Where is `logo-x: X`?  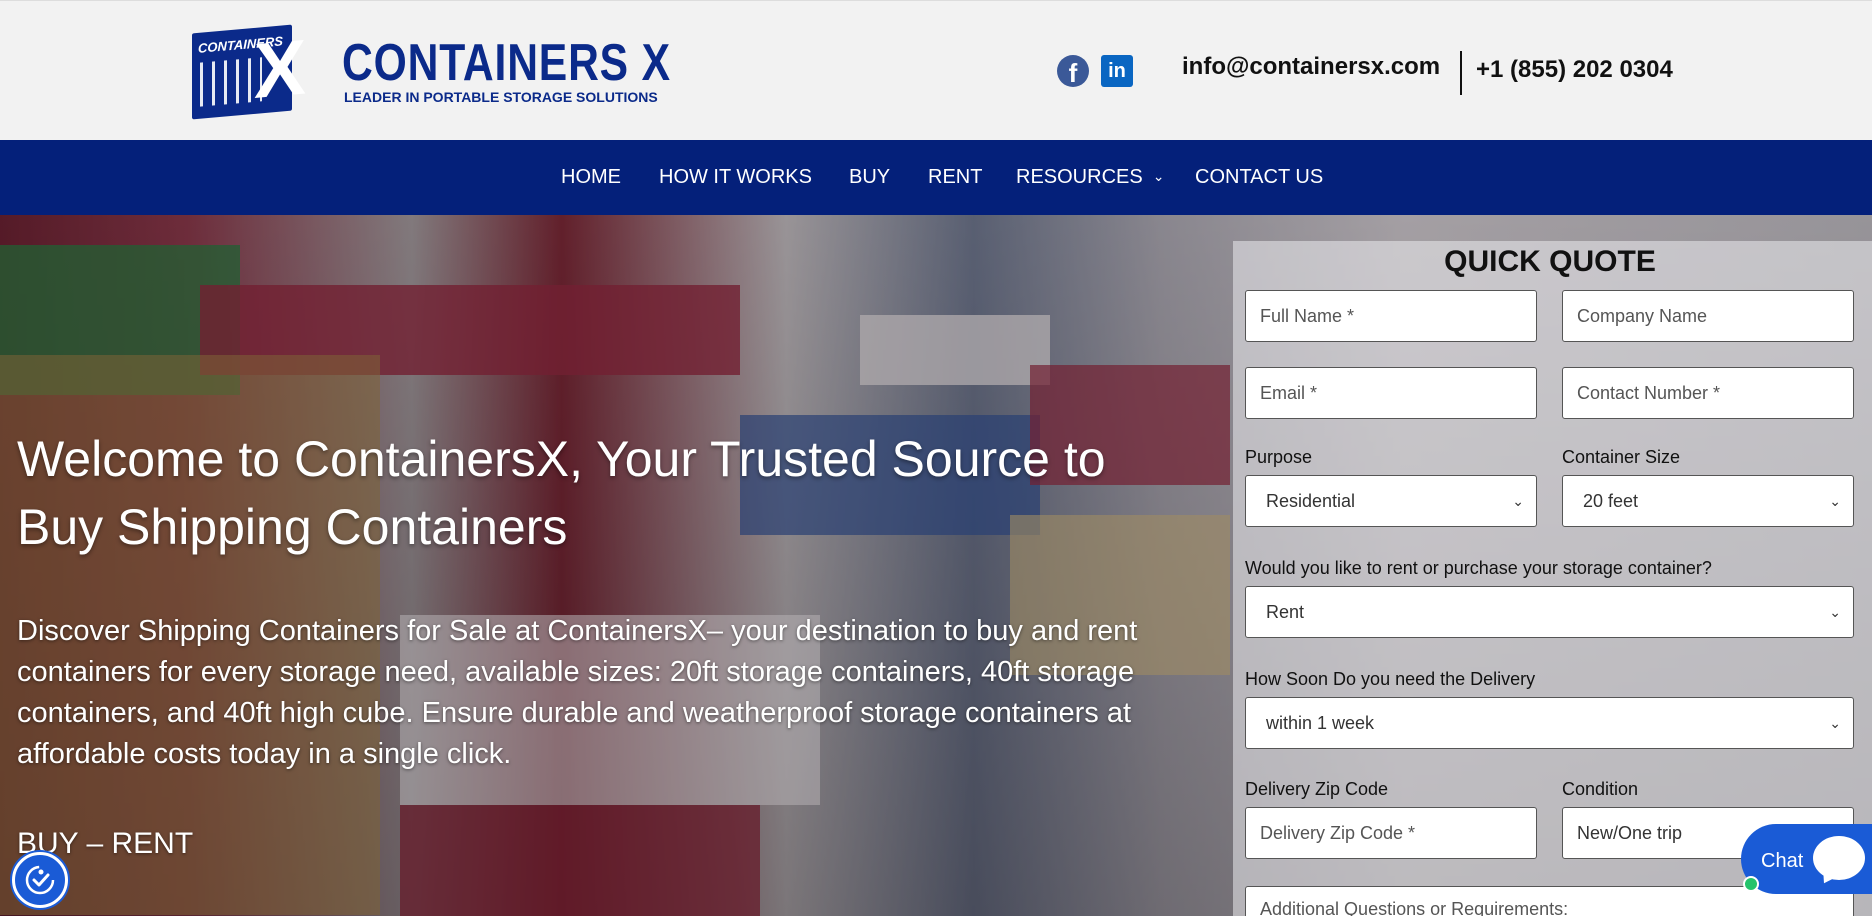
logo-x: X is located at coordinates (280, 68).